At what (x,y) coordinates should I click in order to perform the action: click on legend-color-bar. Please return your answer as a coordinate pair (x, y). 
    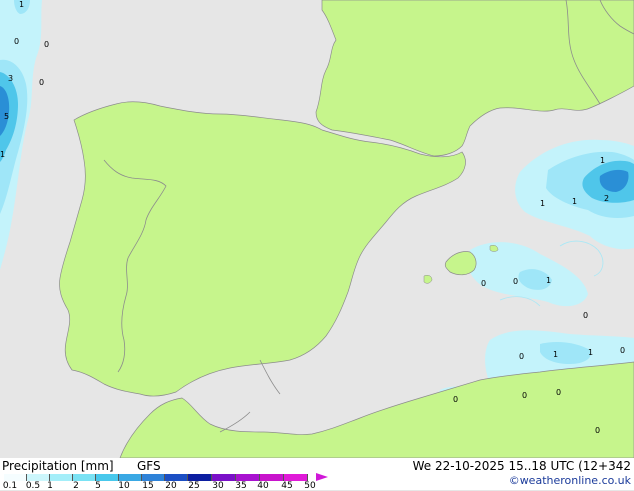
    Looking at the image, I should click on (156, 477).